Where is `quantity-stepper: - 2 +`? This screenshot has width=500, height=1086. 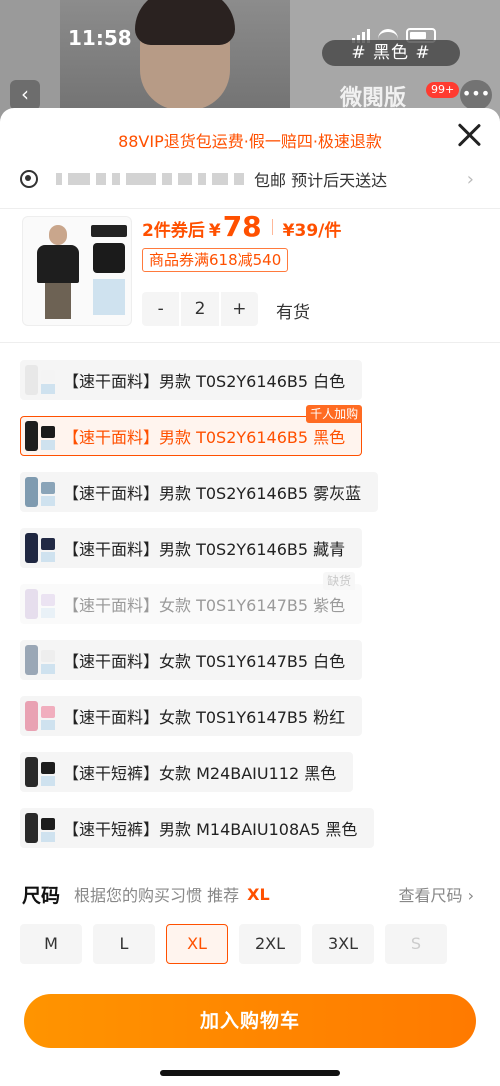
quantity-stepper: - 2 + is located at coordinates (200, 309).